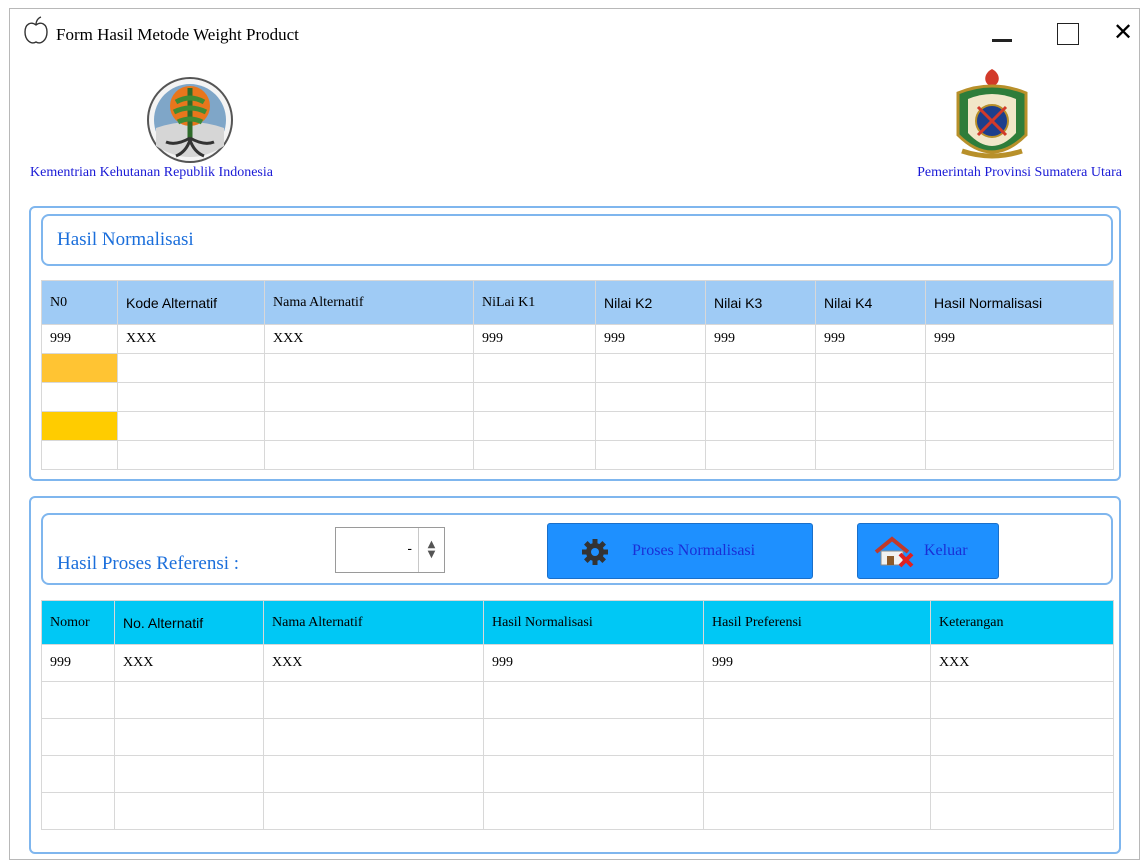 This screenshot has width=1148, height=864. Describe the element at coordinates (191, 302) in the screenshot. I see `column-header-kode-alternatif: Kode Alternatif` at that location.